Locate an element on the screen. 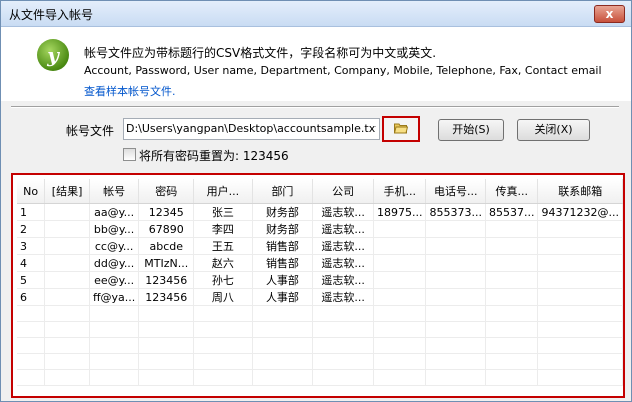  file-path-box is located at coordinates (251, 129).